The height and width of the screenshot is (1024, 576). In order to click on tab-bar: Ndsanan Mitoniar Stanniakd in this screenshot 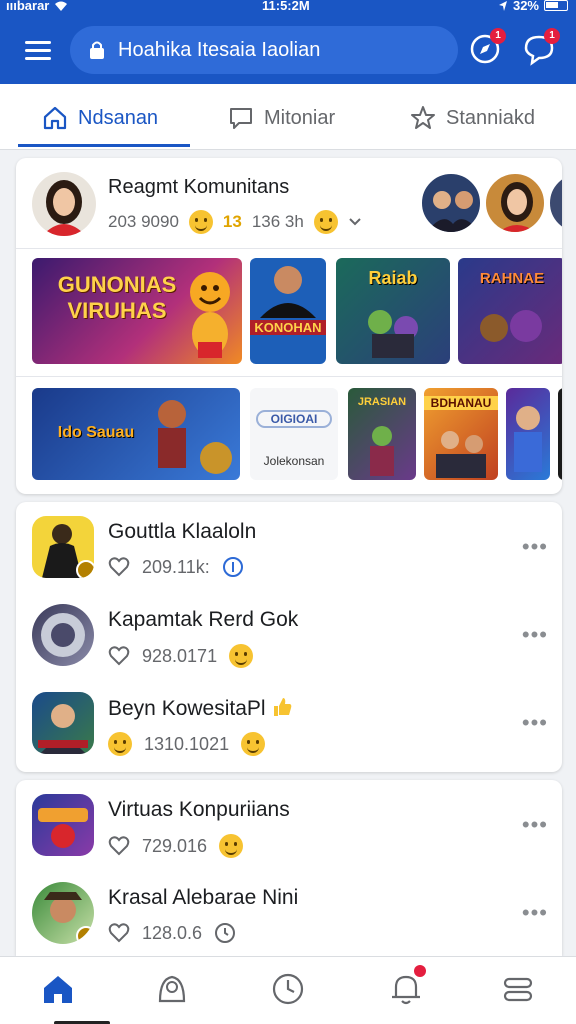, I will do `click(288, 117)`.